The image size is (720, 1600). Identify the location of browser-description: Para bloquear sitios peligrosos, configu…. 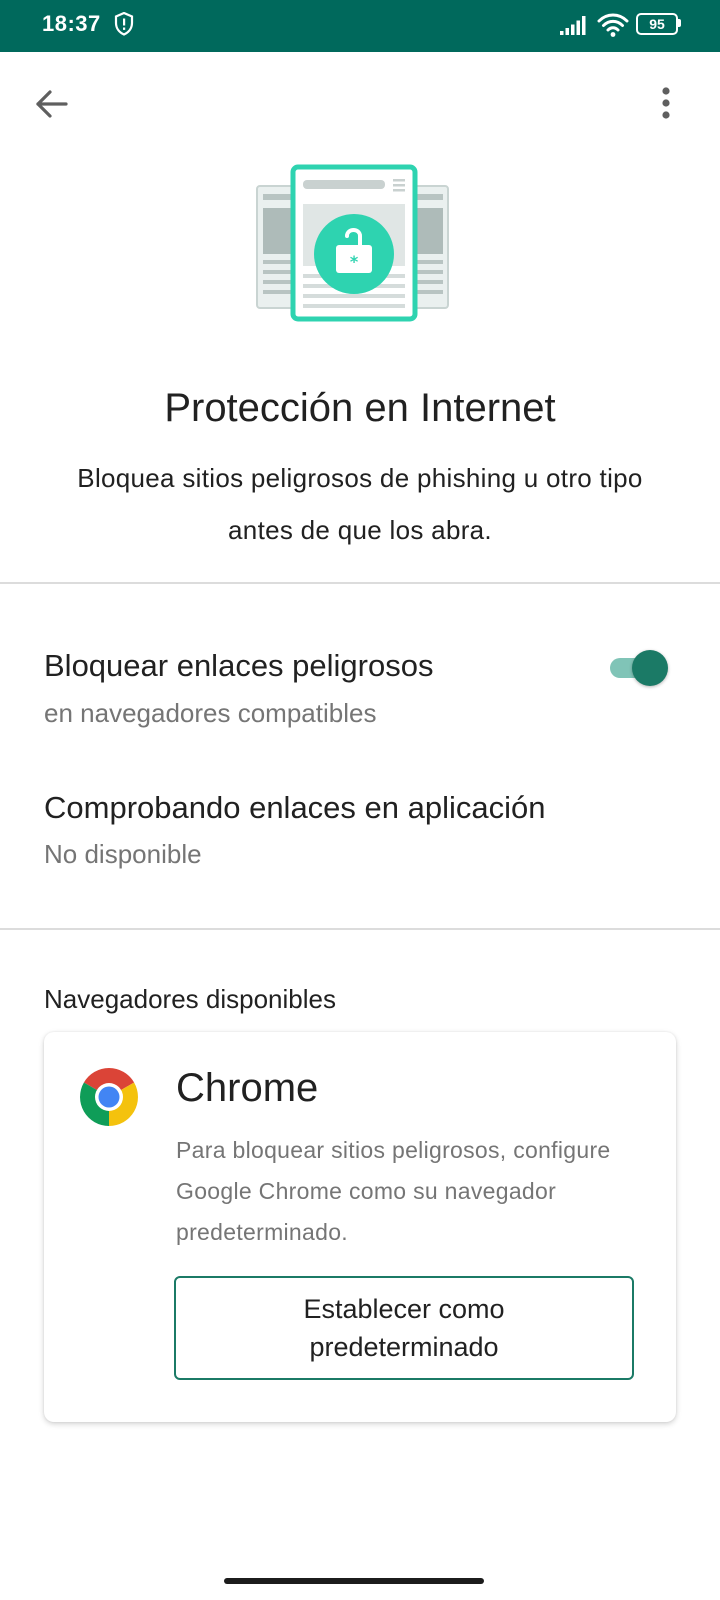
(393, 1191).